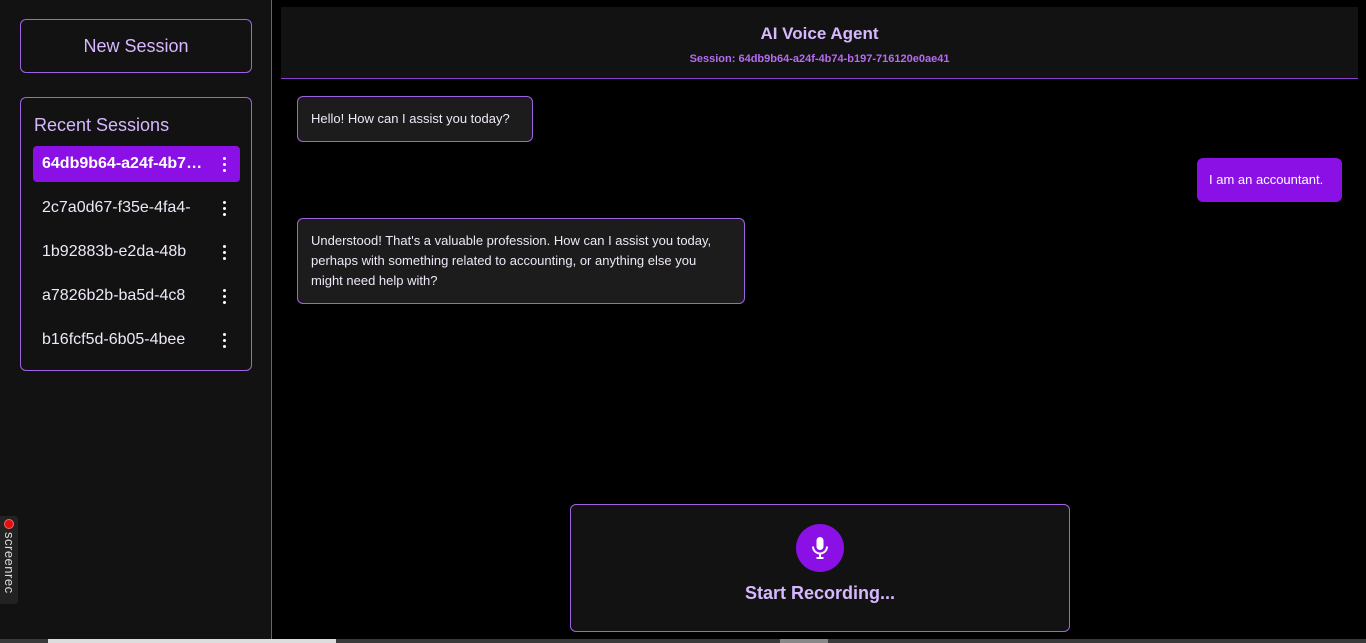 This screenshot has height=643, width=1366. What do you see at coordinates (102, 125) in the screenshot?
I see `recent-sessions-title: Recent Sessions` at bounding box center [102, 125].